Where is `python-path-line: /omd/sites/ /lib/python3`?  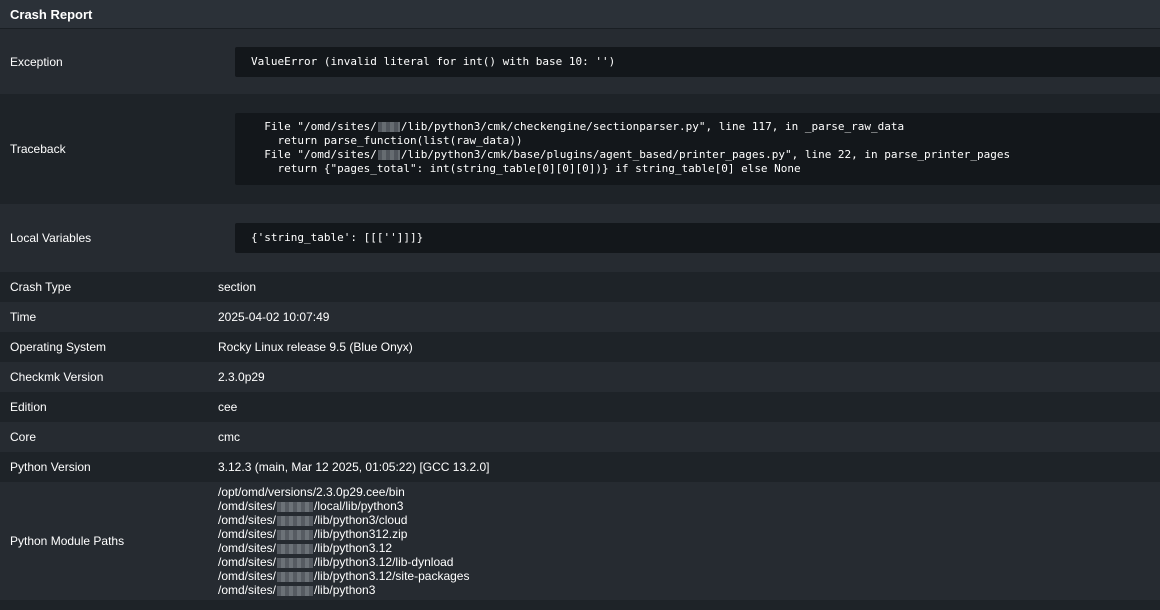 python-path-line: /omd/sites/ /lib/python3 is located at coordinates (689, 590).